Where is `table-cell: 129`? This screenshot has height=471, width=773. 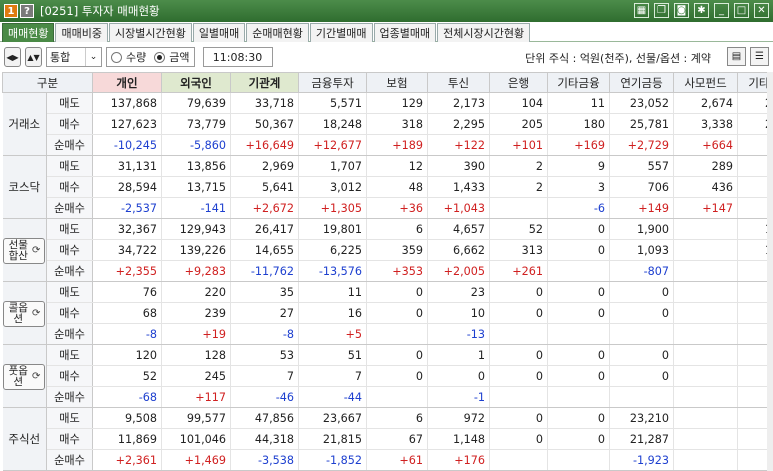
table-cell: 129 is located at coordinates (397, 103).